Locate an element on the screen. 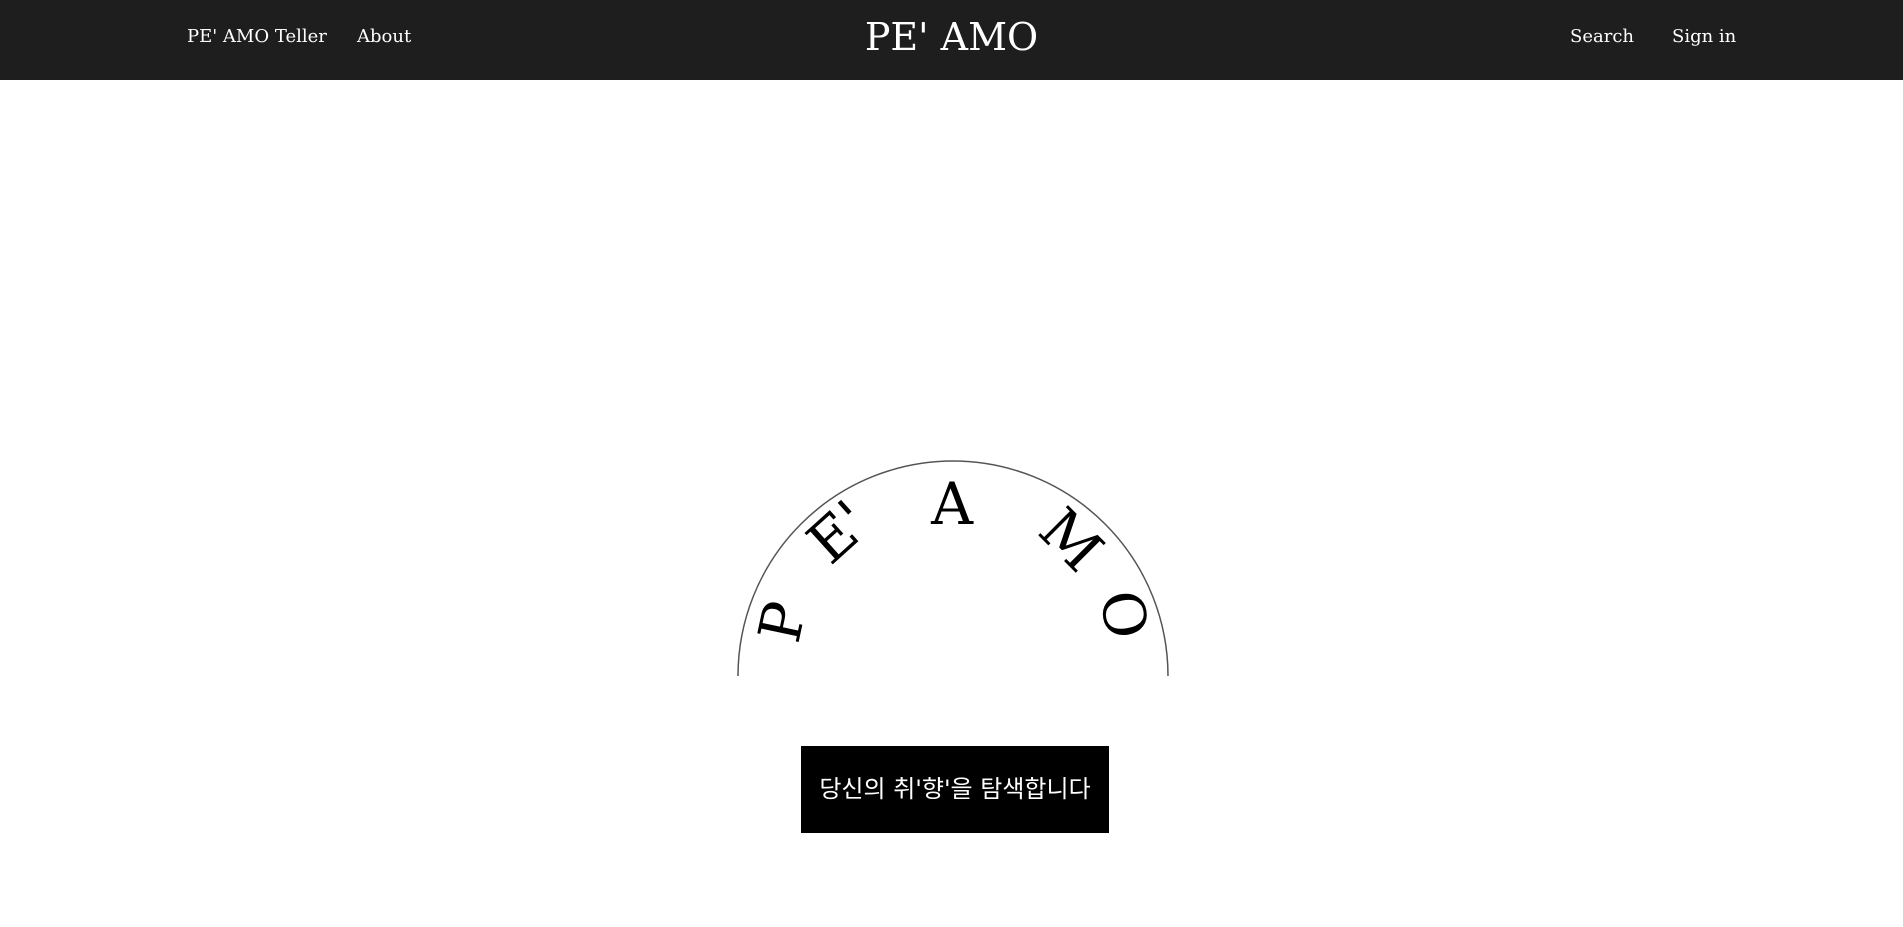 This screenshot has height=927, width=1903. nav-link-search: Search is located at coordinates (1602, 37).